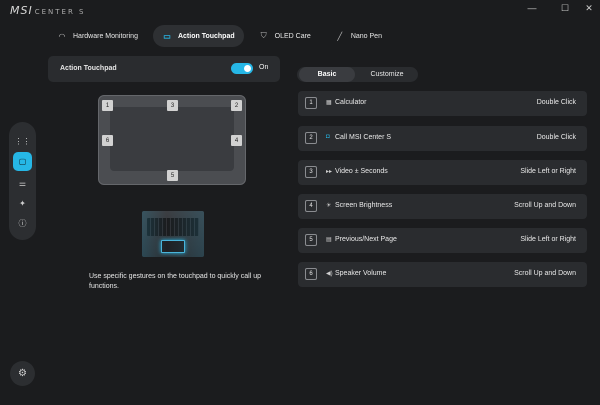 This screenshot has height=405, width=600. Describe the element at coordinates (357, 74) in the screenshot. I see `mode-switch: Basic Customize` at that location.